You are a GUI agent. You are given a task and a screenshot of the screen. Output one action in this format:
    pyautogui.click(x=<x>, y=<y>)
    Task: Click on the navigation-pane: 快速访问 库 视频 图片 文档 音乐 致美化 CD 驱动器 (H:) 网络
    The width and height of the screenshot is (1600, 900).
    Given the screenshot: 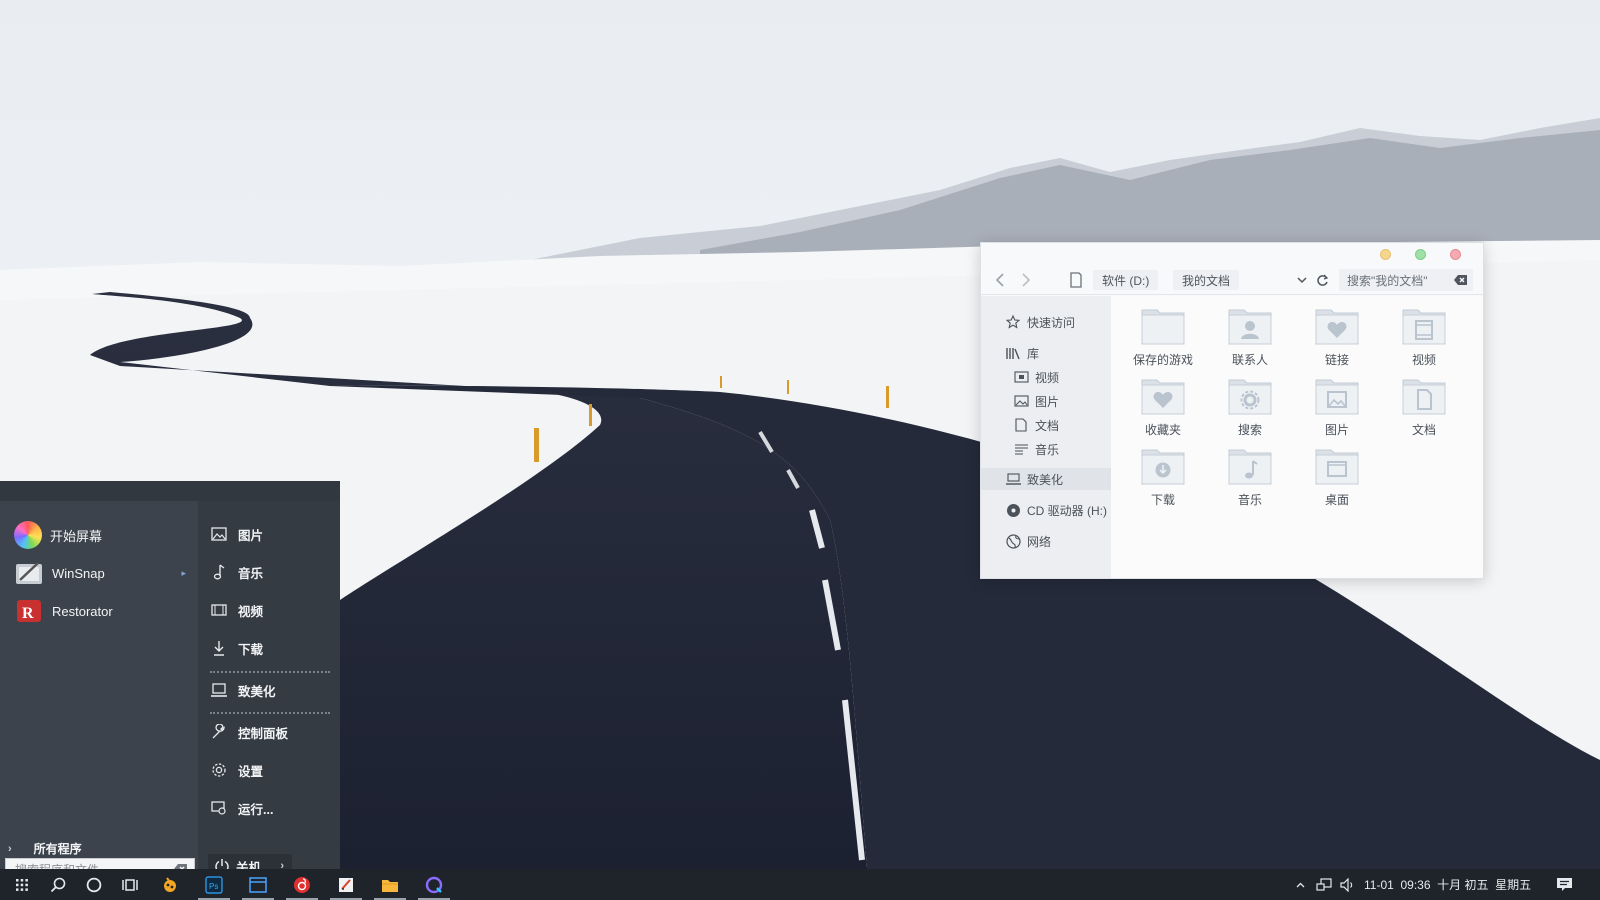 What is the action you would take?
    pyautogui.click(x=1046, y=437)
    